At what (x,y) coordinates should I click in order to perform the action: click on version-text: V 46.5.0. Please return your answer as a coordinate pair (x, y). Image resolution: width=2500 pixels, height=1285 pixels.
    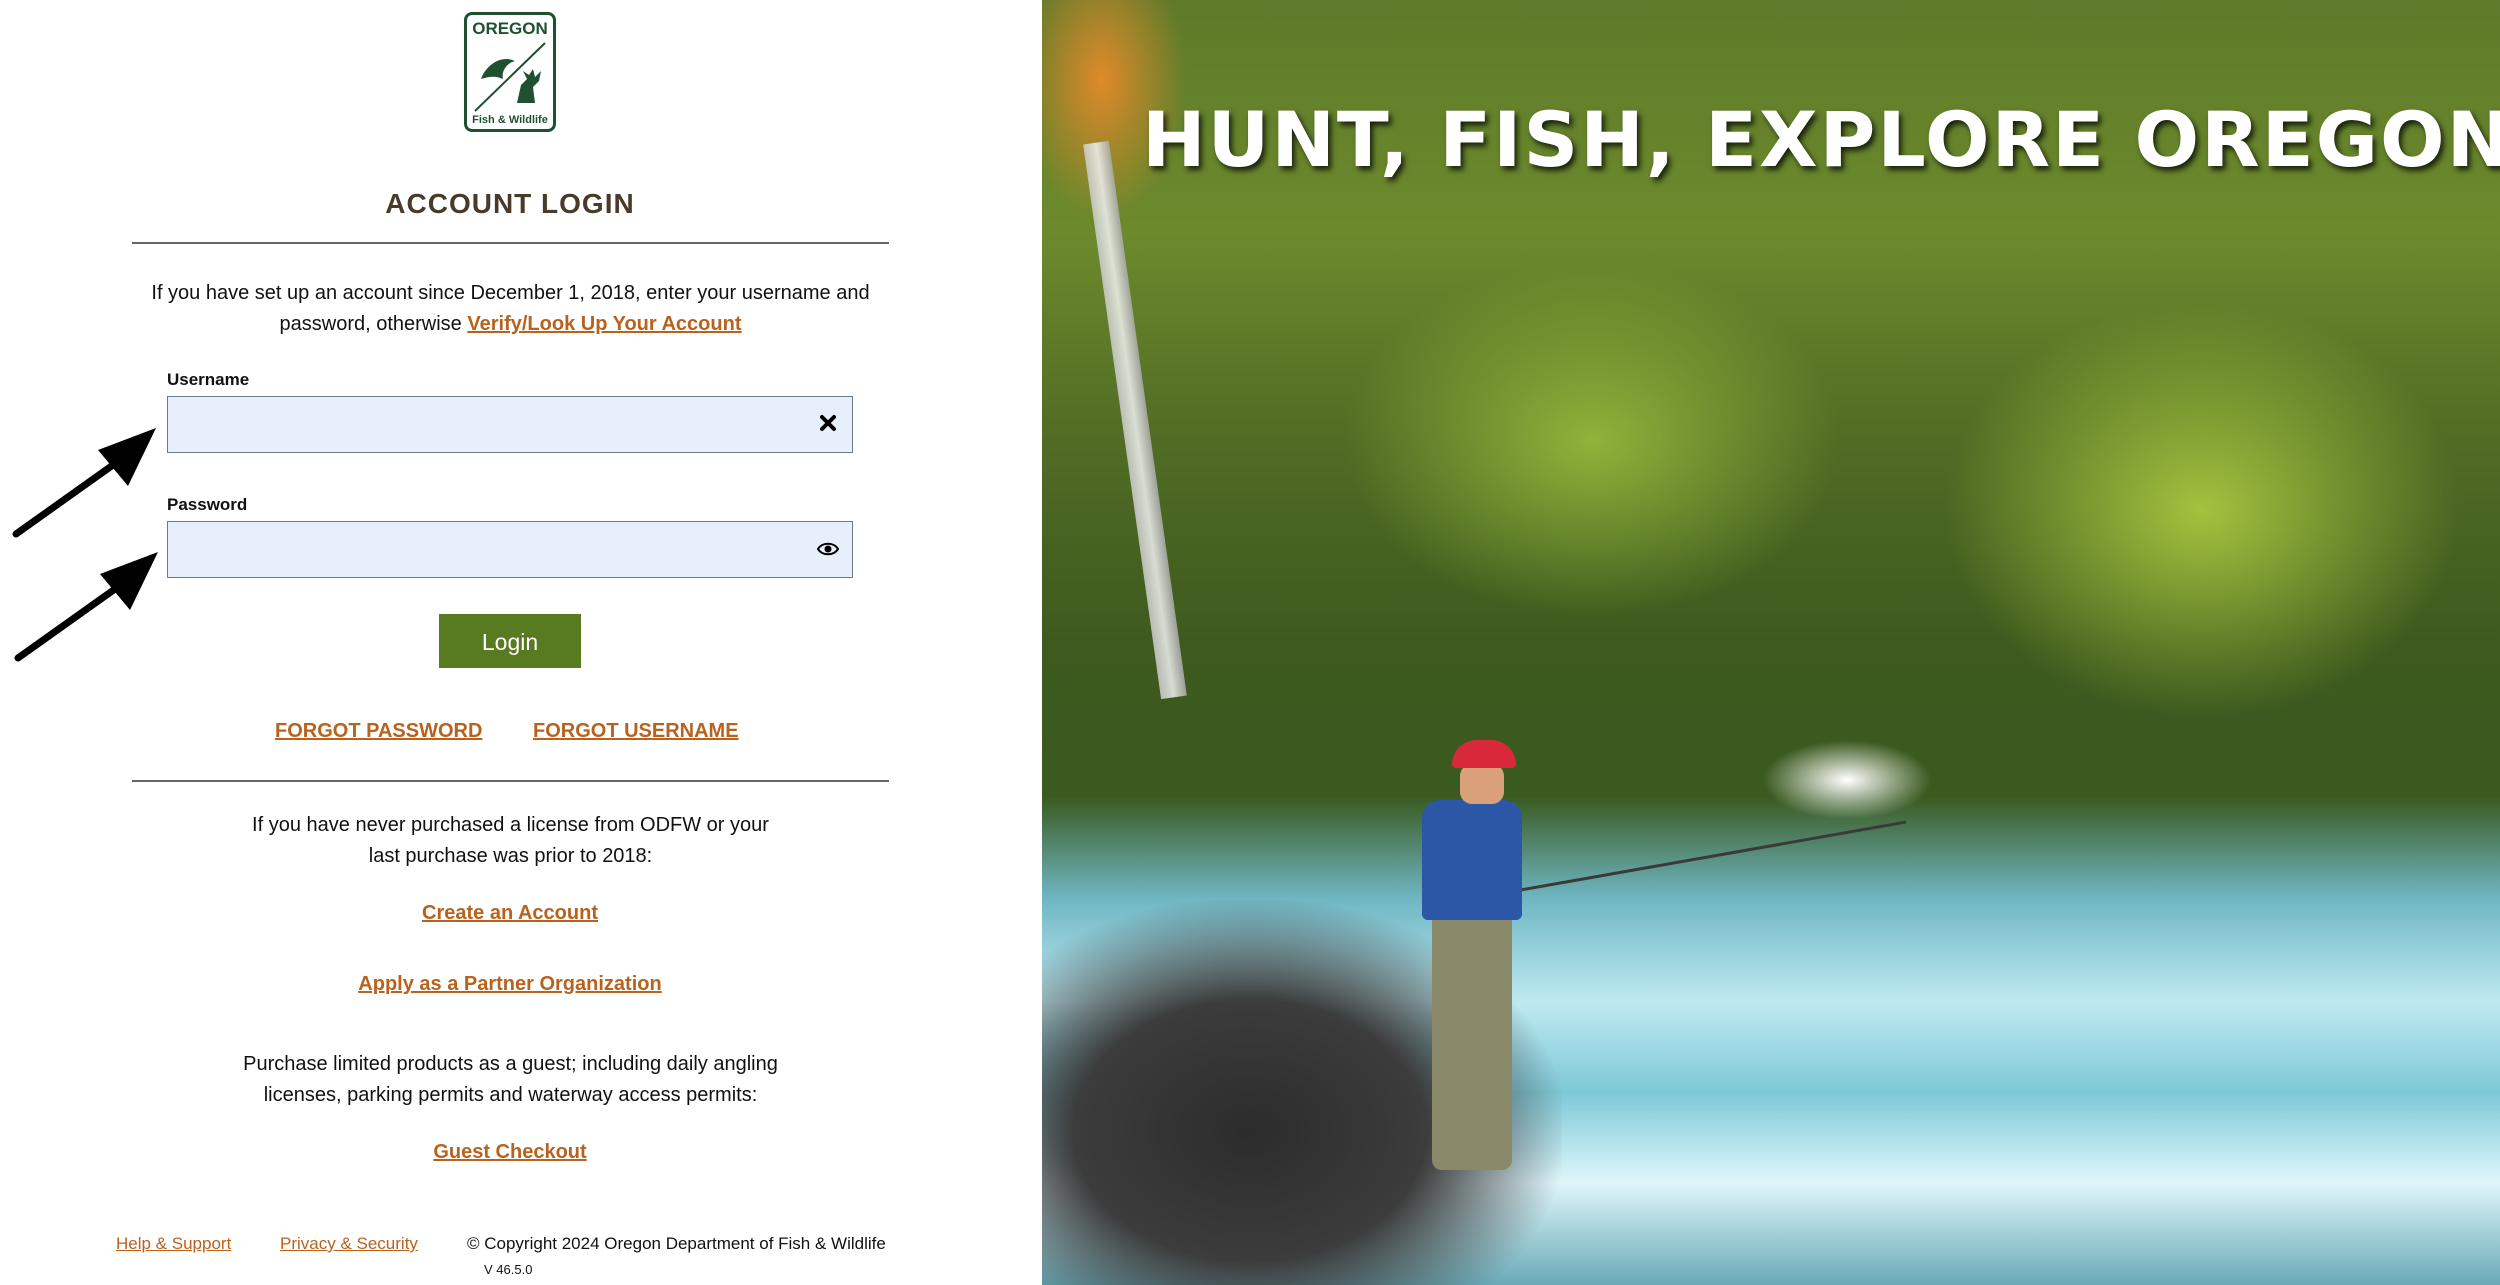
    Looking at the image, I should click on (508, 1269).